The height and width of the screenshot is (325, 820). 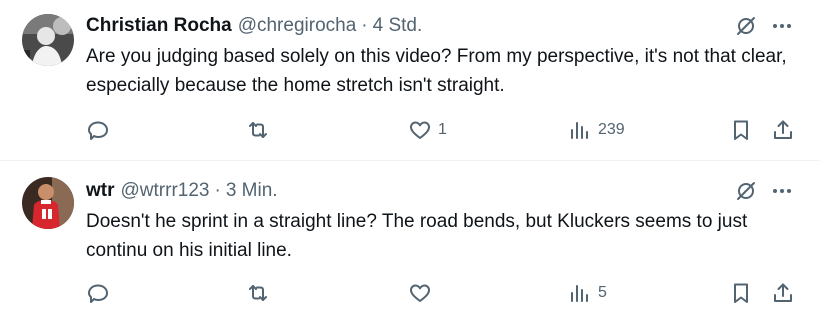 What do you see at coordinates (611, 129) in the screenshot?
I see `view-count: 239` at bounding box center [611, 129].